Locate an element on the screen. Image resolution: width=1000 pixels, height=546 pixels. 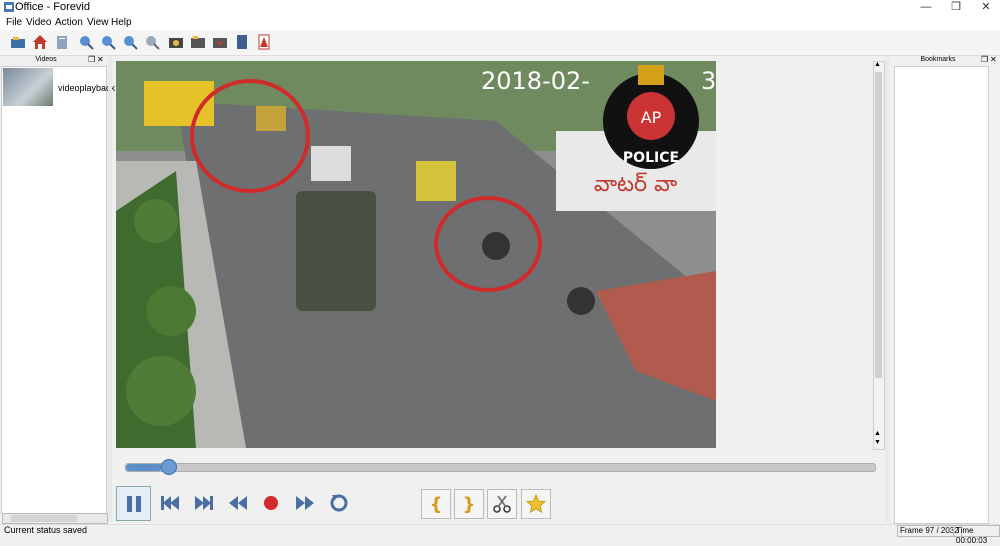
brace-open-icon: { is located at coordinates (436, 504).